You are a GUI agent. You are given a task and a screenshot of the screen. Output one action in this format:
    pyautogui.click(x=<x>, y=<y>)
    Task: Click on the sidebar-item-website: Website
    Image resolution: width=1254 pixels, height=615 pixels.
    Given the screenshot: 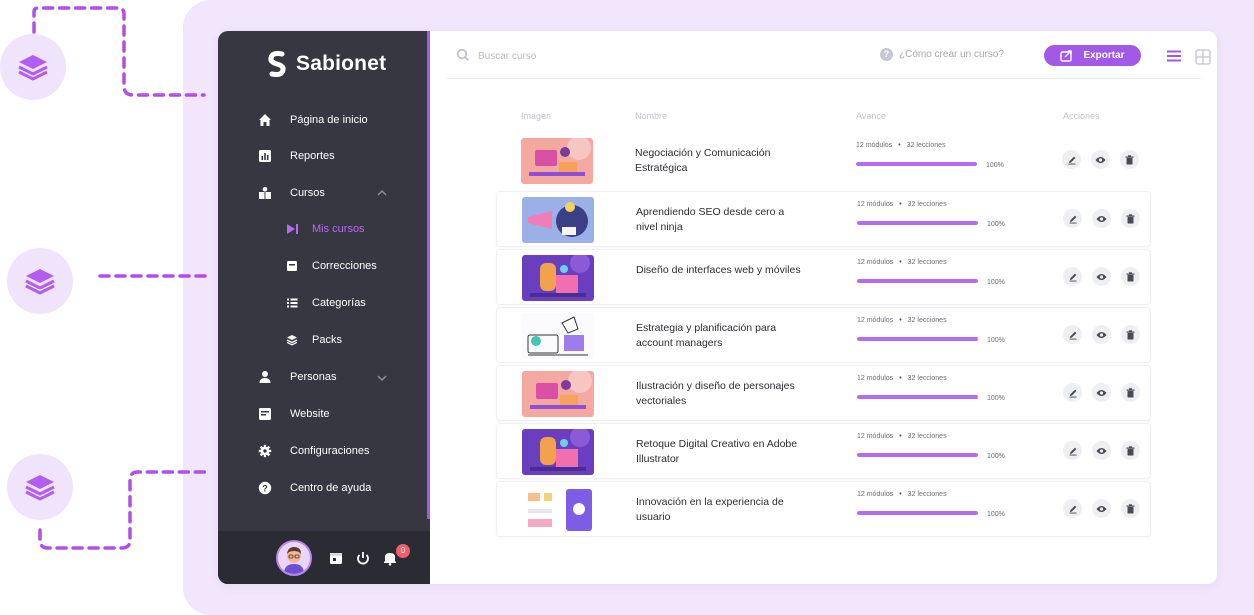 What is the action you would take?
    pyautogui.click(x=294, y=414)
    